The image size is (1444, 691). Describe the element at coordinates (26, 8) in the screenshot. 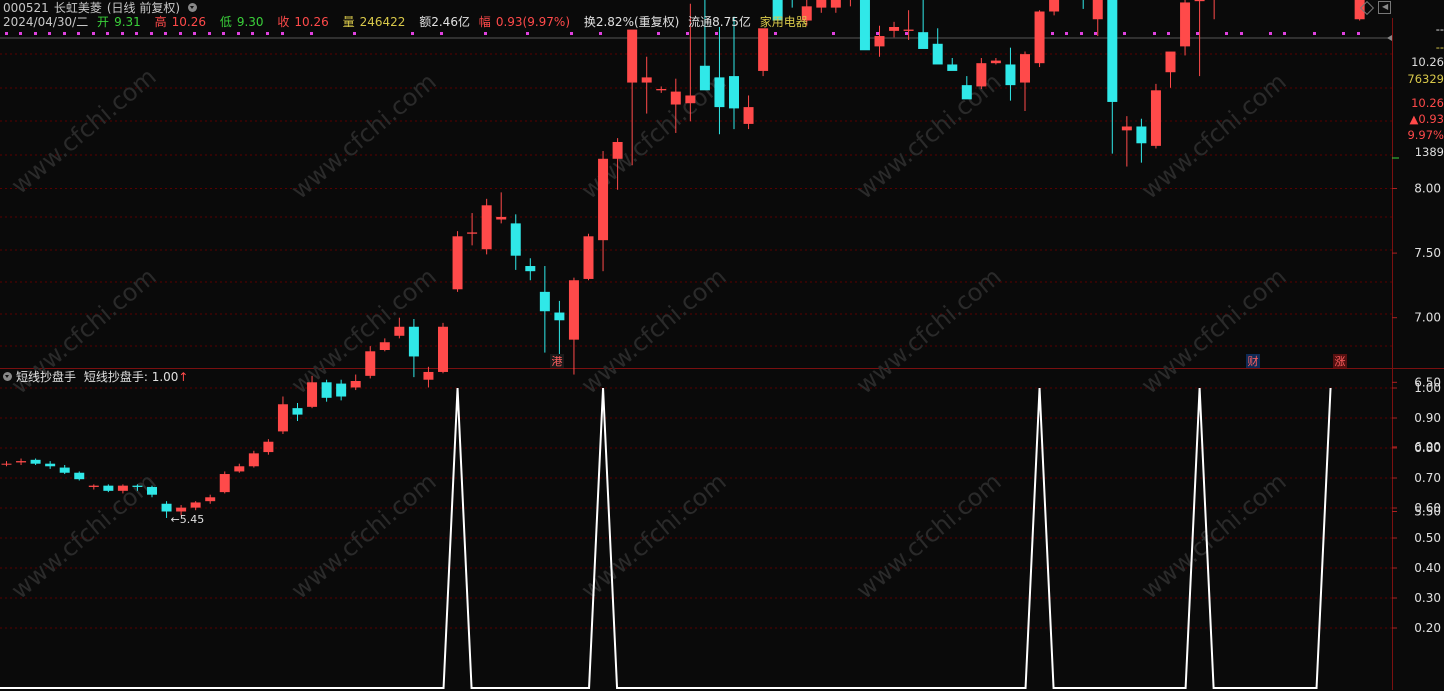

I see `stock-code: 000521` at that location.